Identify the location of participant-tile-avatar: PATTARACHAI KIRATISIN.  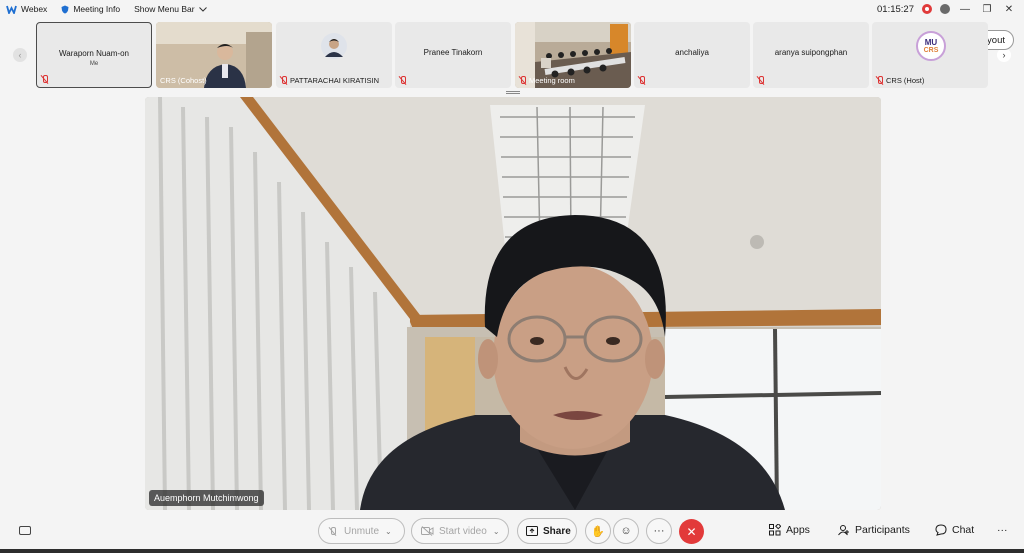
(334, 55).